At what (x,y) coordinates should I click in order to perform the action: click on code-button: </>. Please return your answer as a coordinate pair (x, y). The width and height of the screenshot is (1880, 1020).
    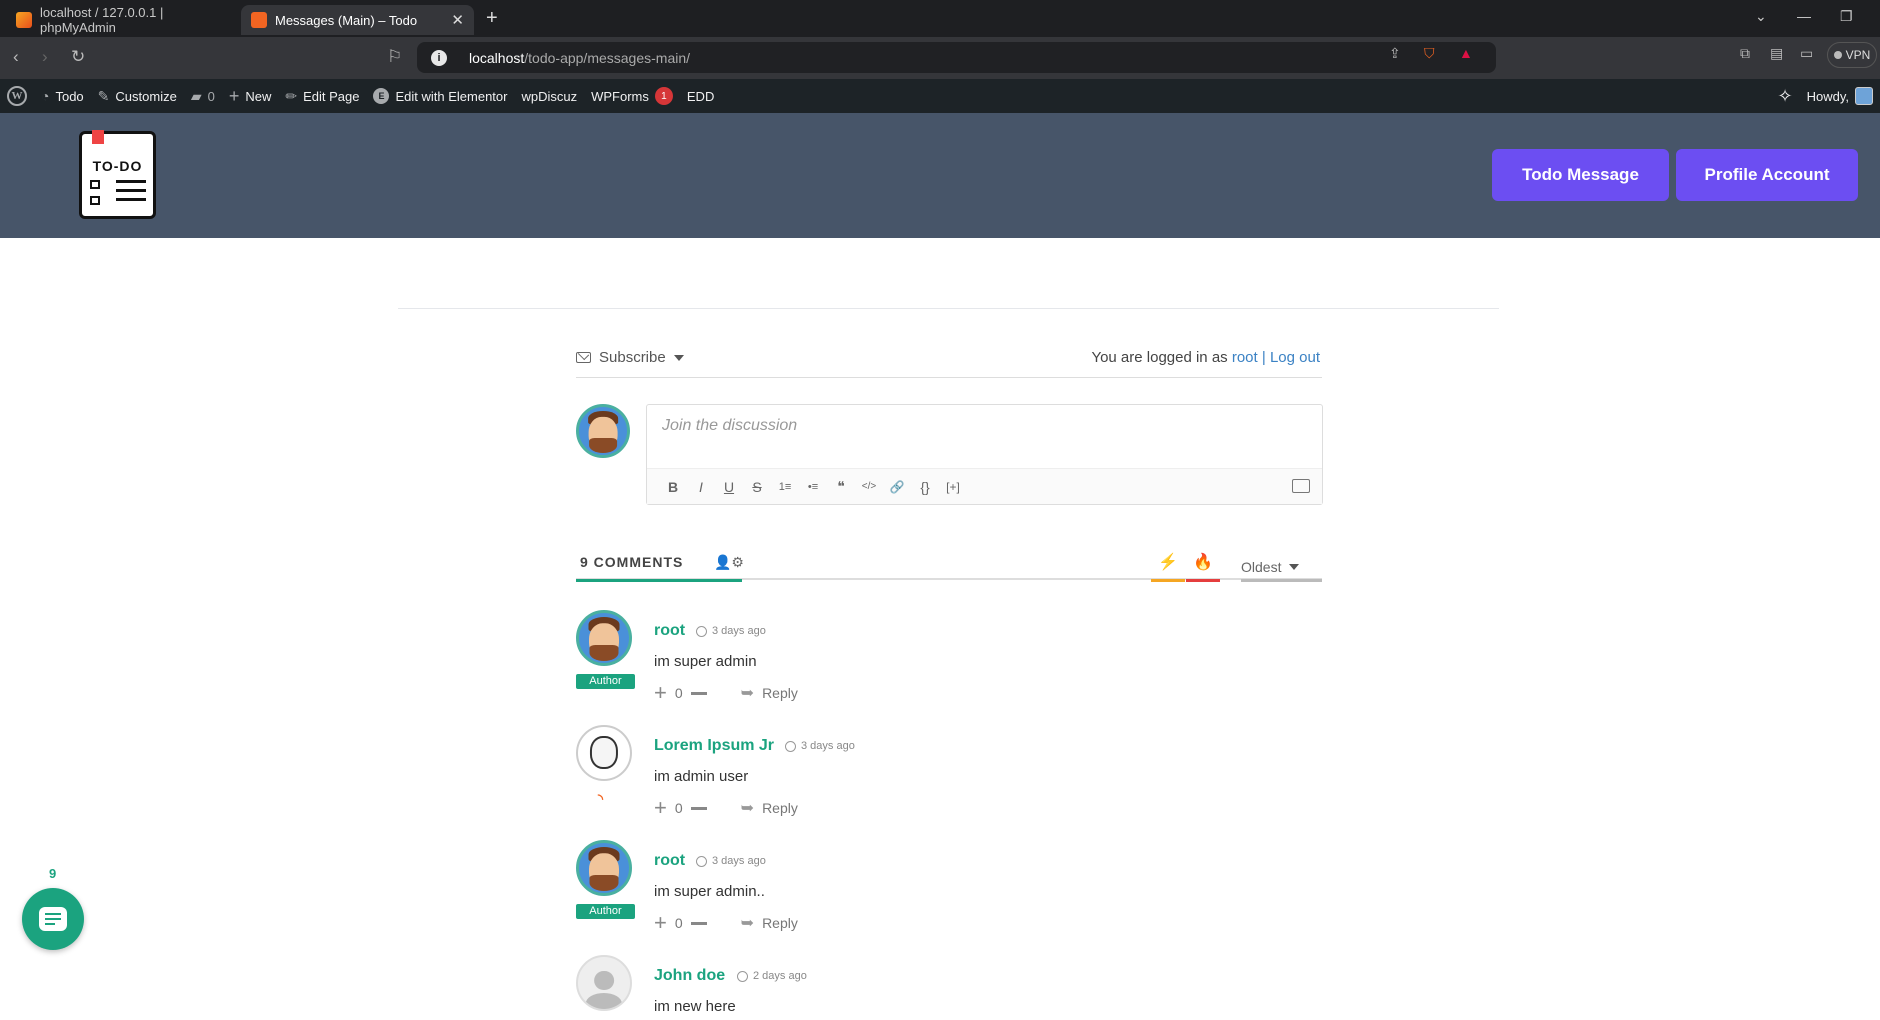
    Looking at the image, I should click on (869, 486).